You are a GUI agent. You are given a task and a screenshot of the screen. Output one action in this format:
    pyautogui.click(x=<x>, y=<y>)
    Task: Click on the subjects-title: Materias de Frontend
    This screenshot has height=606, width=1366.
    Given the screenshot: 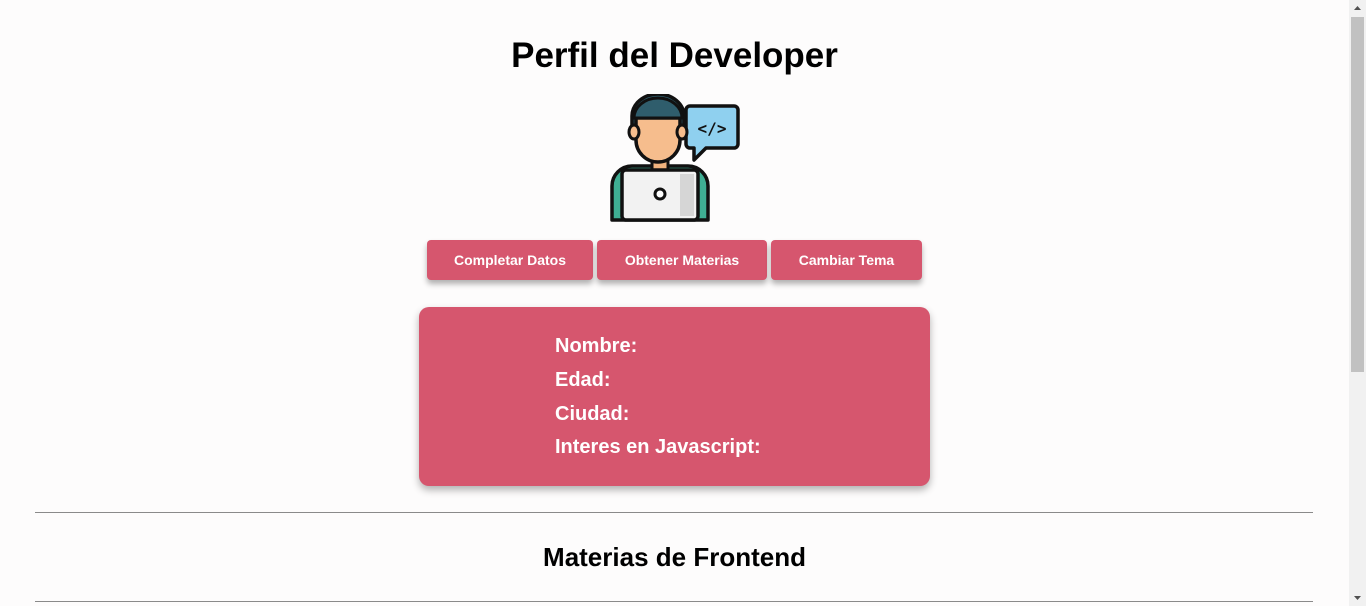 What is the action you would take?
    pyautogui.click(x=674, y=557)
    